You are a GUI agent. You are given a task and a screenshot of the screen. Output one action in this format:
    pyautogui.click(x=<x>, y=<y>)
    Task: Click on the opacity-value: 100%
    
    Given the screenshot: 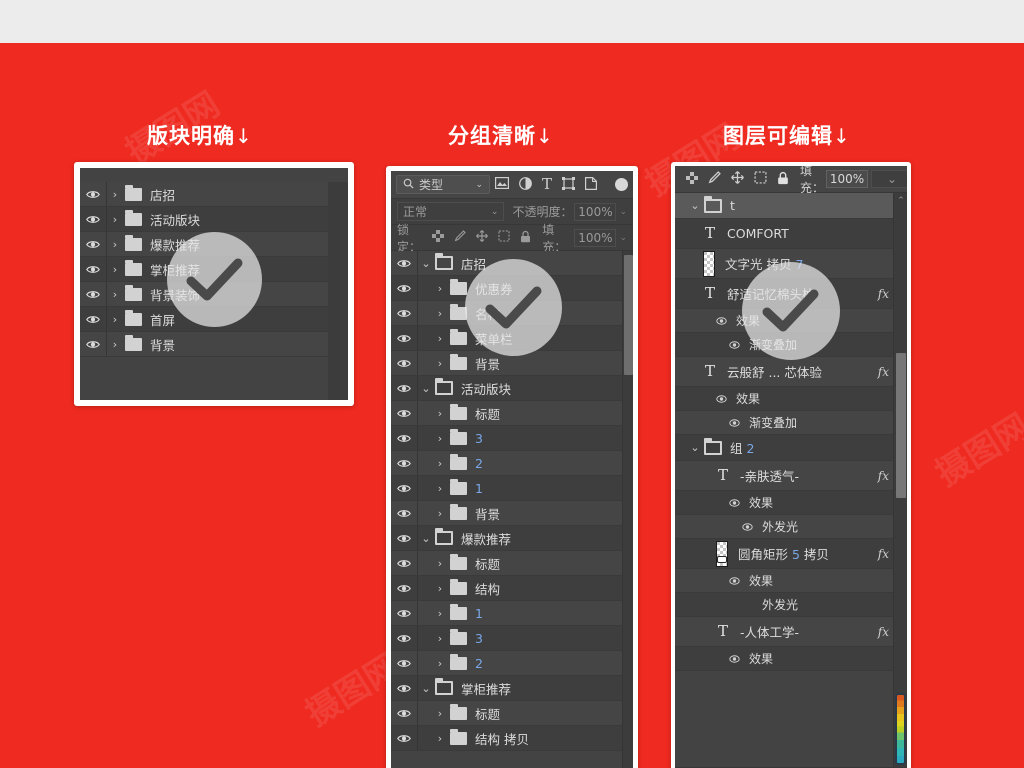 What is the action you would take?
    pyautogui.click(x=595, y=211)
    